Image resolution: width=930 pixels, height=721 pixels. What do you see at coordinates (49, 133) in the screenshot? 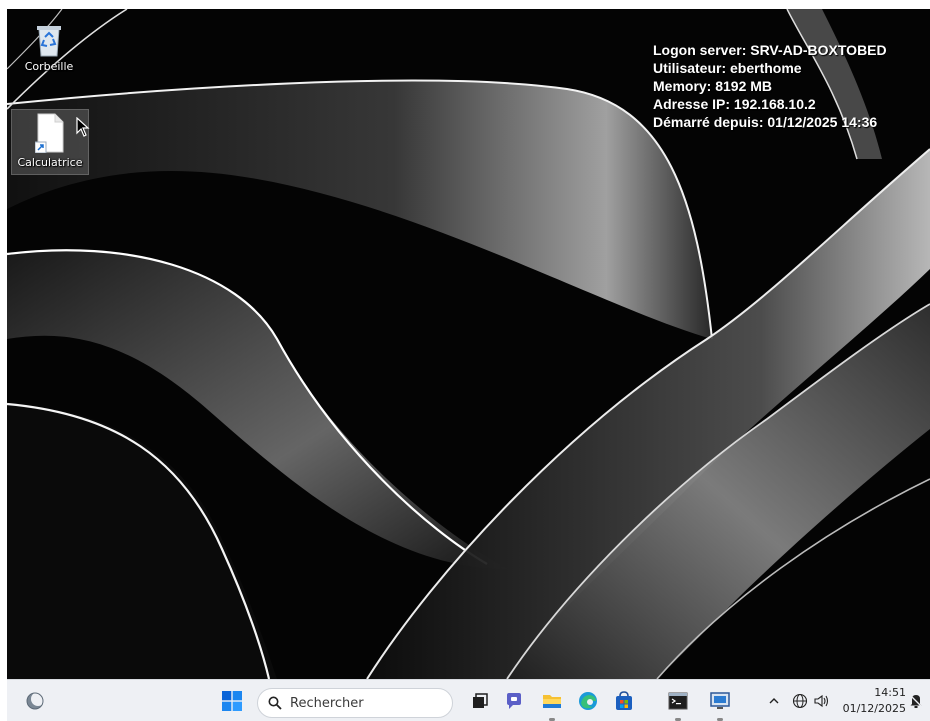
I see `file-shortcut-icon` at bounding box center [49, 133].